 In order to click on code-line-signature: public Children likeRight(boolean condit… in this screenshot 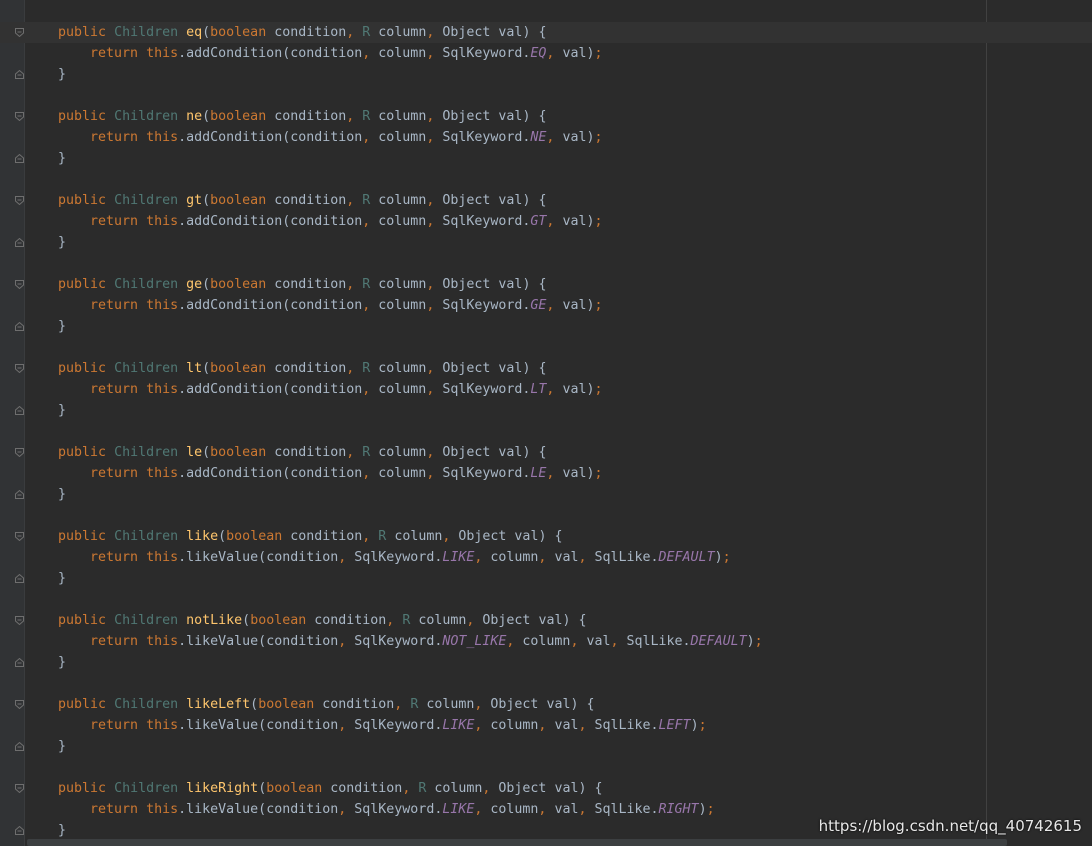, I will do `click(546, 788)`.